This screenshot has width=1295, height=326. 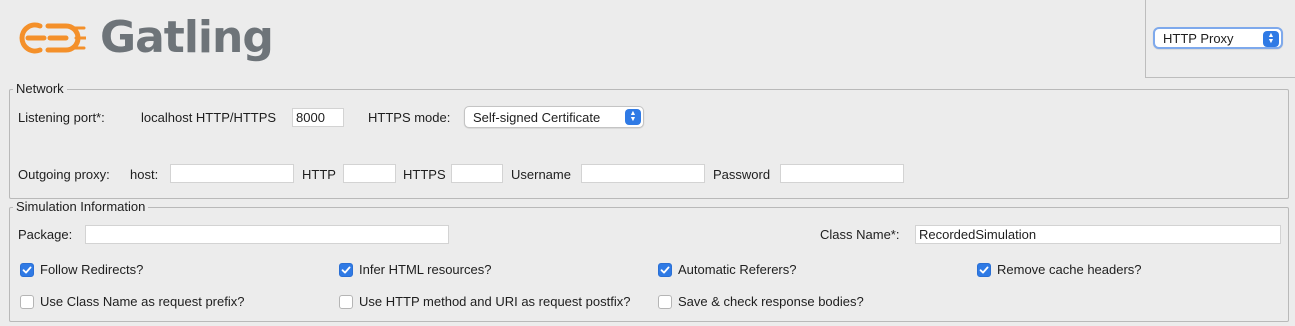 I want to click on class-name-label: Class Name*:, so click(x=860, y=234).